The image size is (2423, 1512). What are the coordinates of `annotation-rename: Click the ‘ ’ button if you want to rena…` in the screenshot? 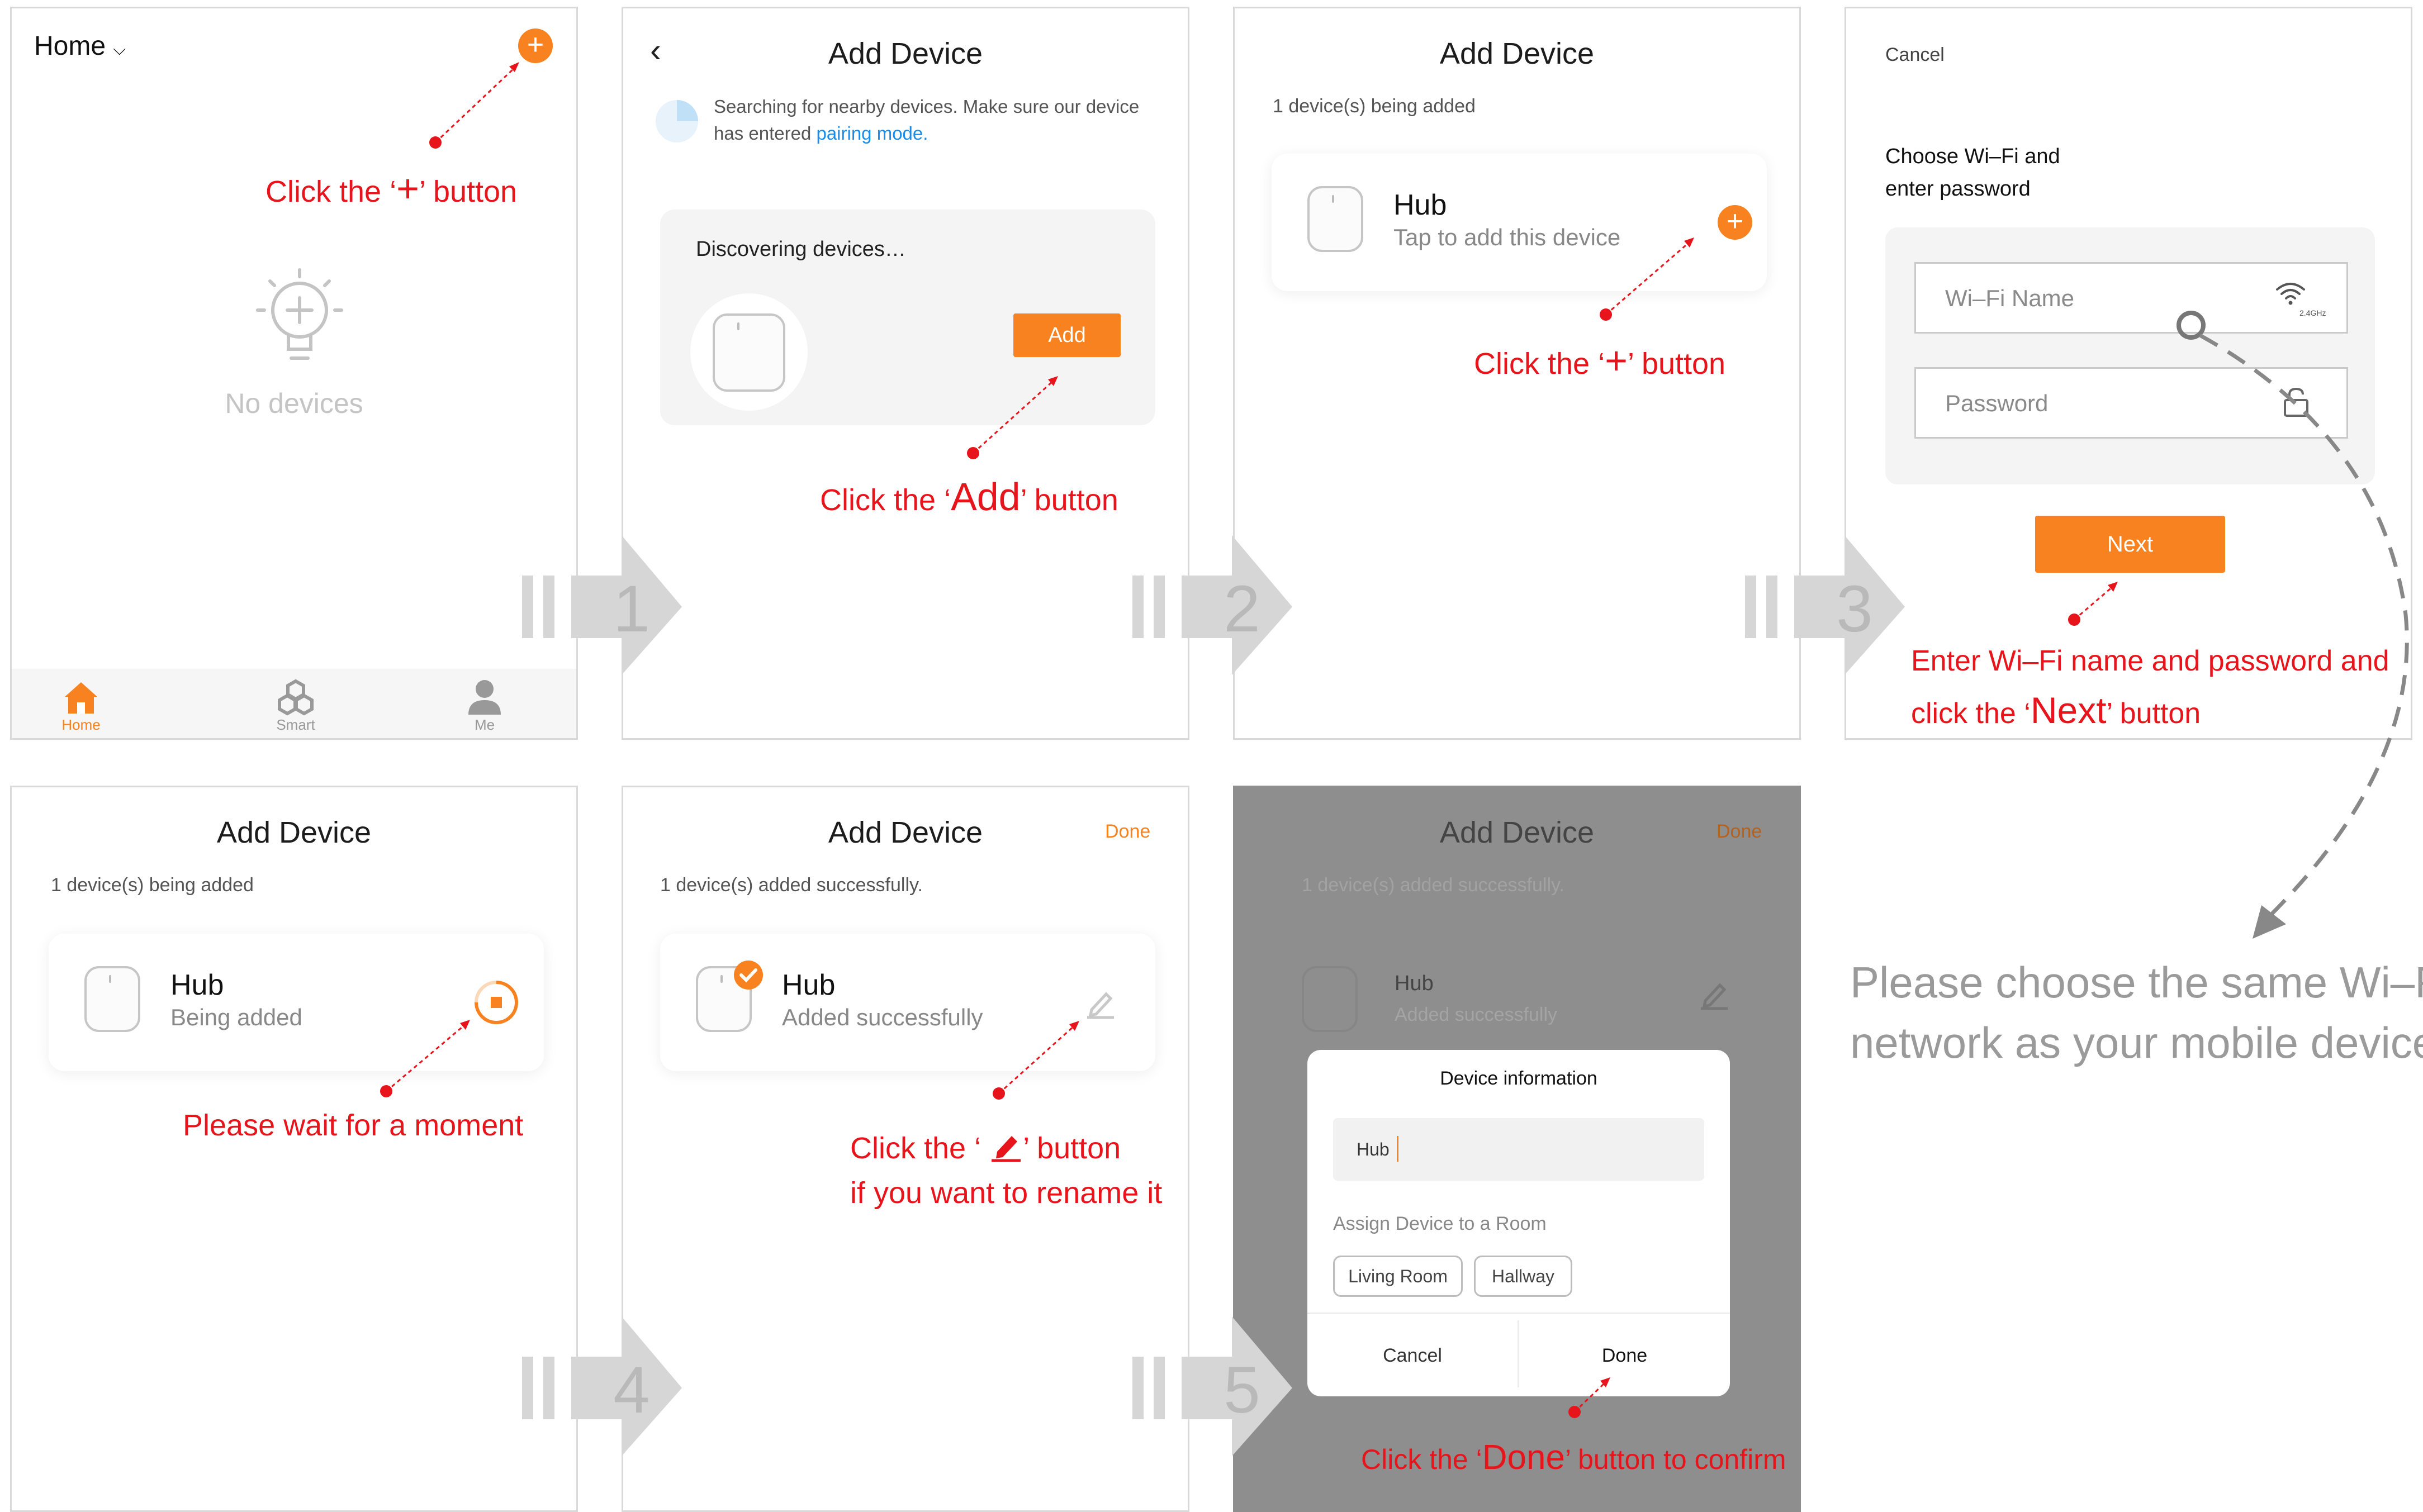 It's located at (1006, 1170).